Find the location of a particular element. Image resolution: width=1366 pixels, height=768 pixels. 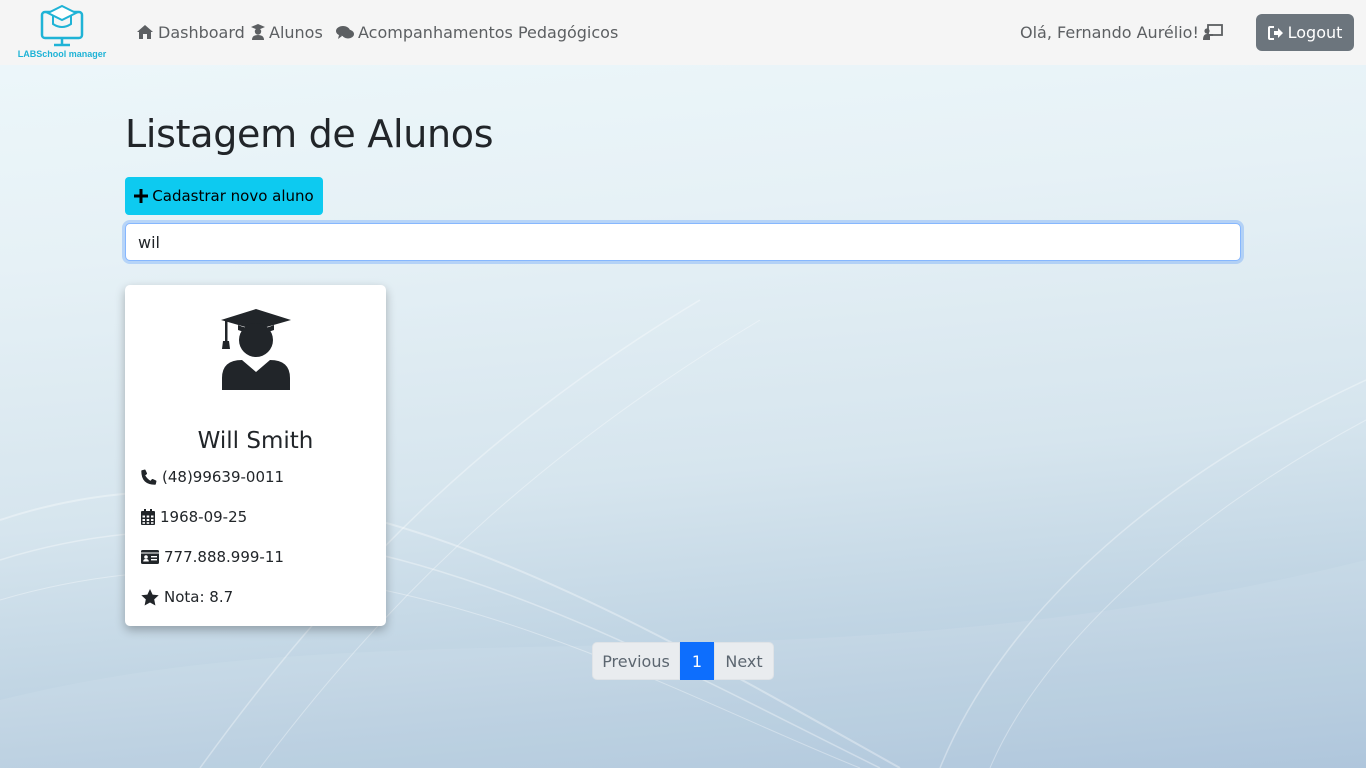

pagination-page-1: 1 is located at coordinates (697, 661).